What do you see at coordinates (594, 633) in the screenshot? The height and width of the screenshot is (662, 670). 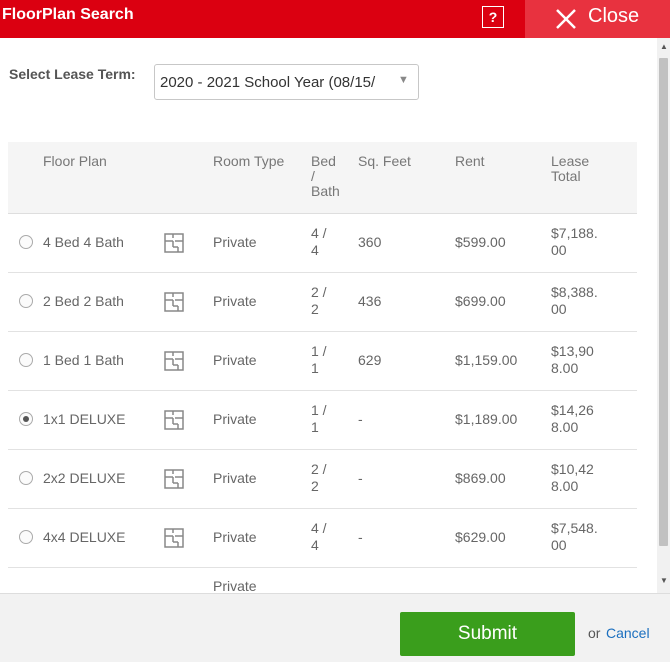 I see `or-text: or` at bounding box center [594, 633].